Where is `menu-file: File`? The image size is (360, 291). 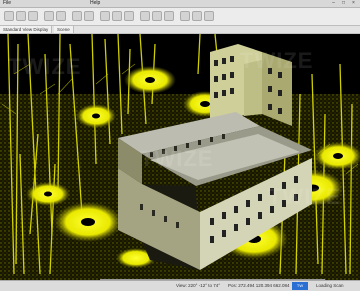 menu-file: File is located at coordinates (7, 3).